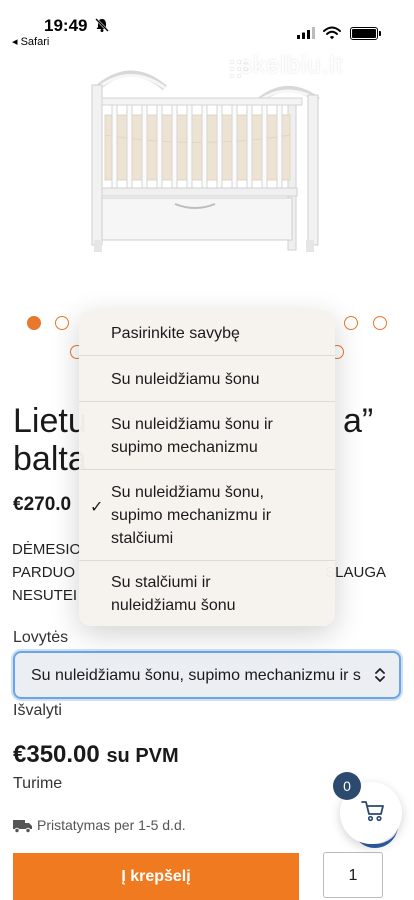 This screenshot has height=900, width=414. I want to click on variant-label: Lovytės, so click(41, 637).